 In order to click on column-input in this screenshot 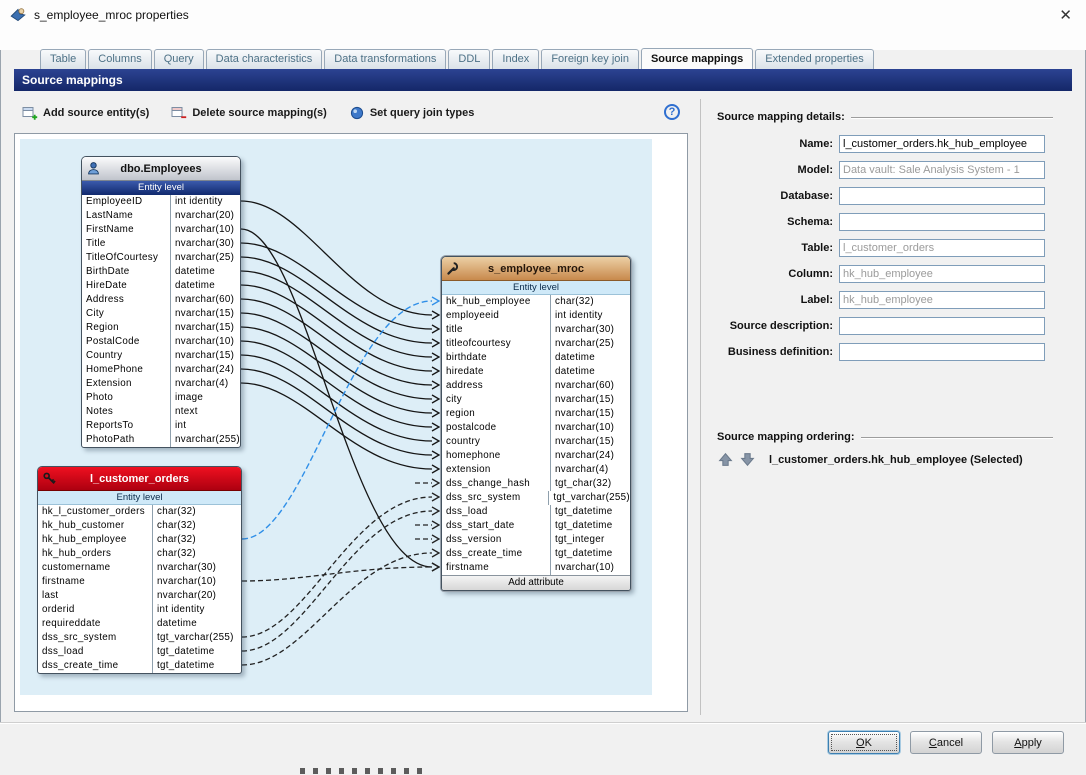, I will do `click(942, 274)`.